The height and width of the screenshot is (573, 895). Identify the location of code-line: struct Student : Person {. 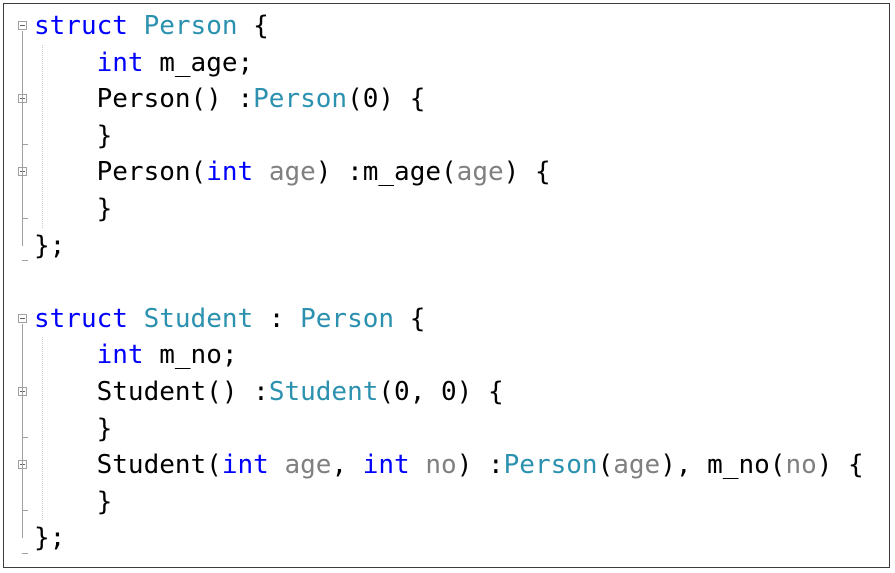
(449, 319).